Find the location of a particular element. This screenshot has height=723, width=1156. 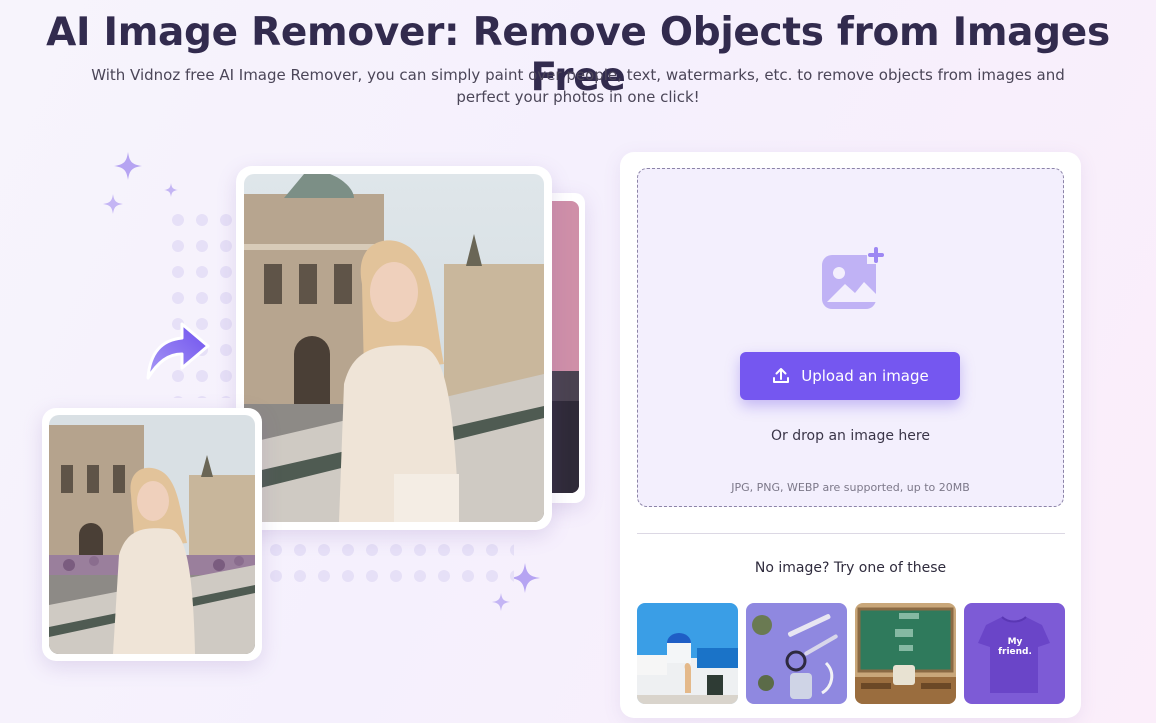

tshirt-print-text: My friend. is located at coordinates (1015, 647).